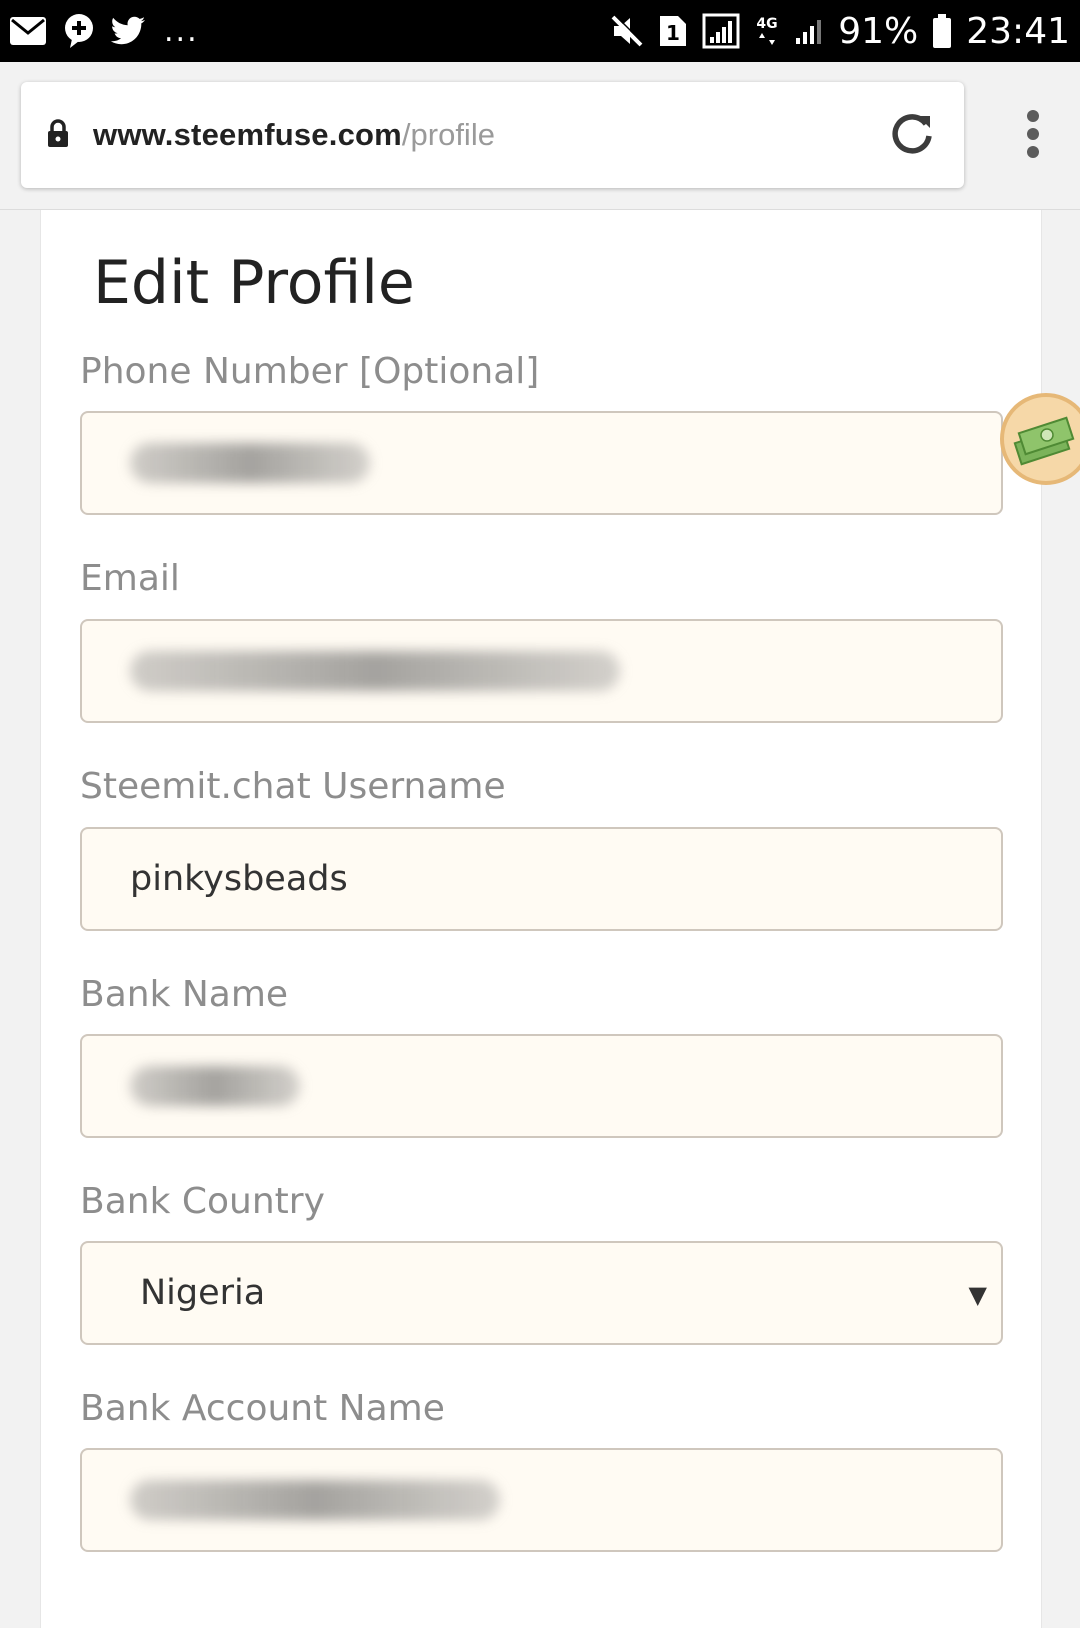 The height and width of the screenshot is (1628, 1080). I want to click on network-icon: 4G, so click(767, 31).